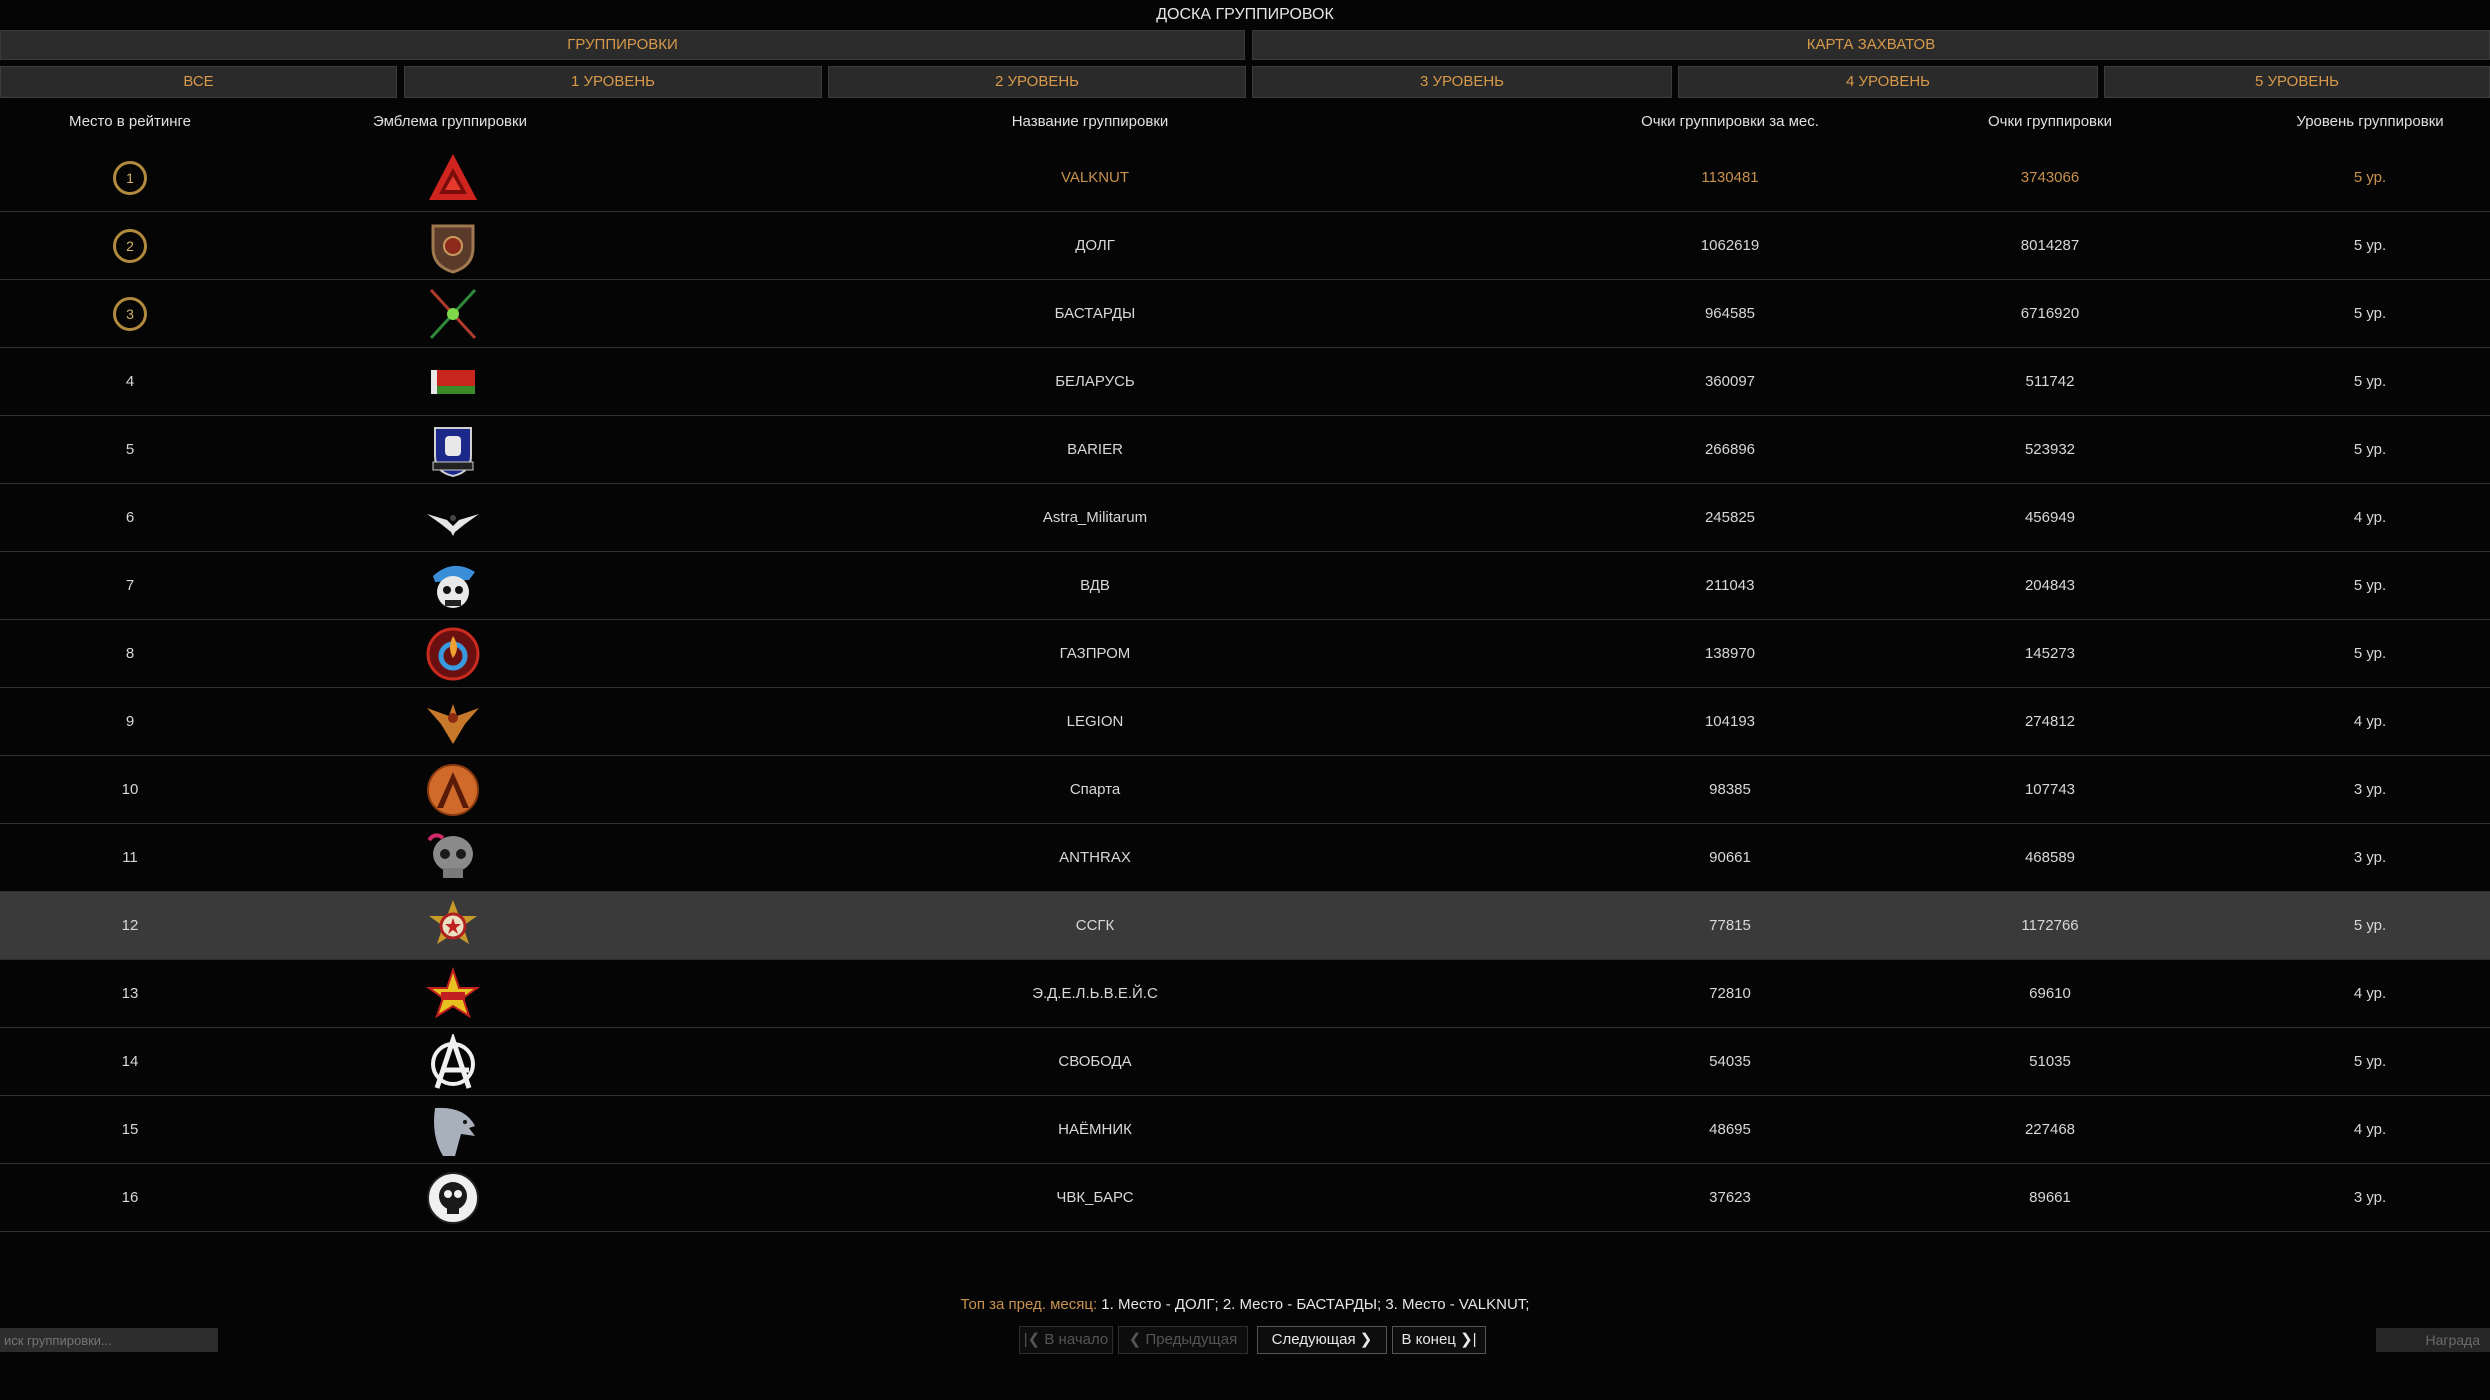 This screenshot has width=2490, height=1400. I want to click on total-points: 468589, so click(2050, 857).